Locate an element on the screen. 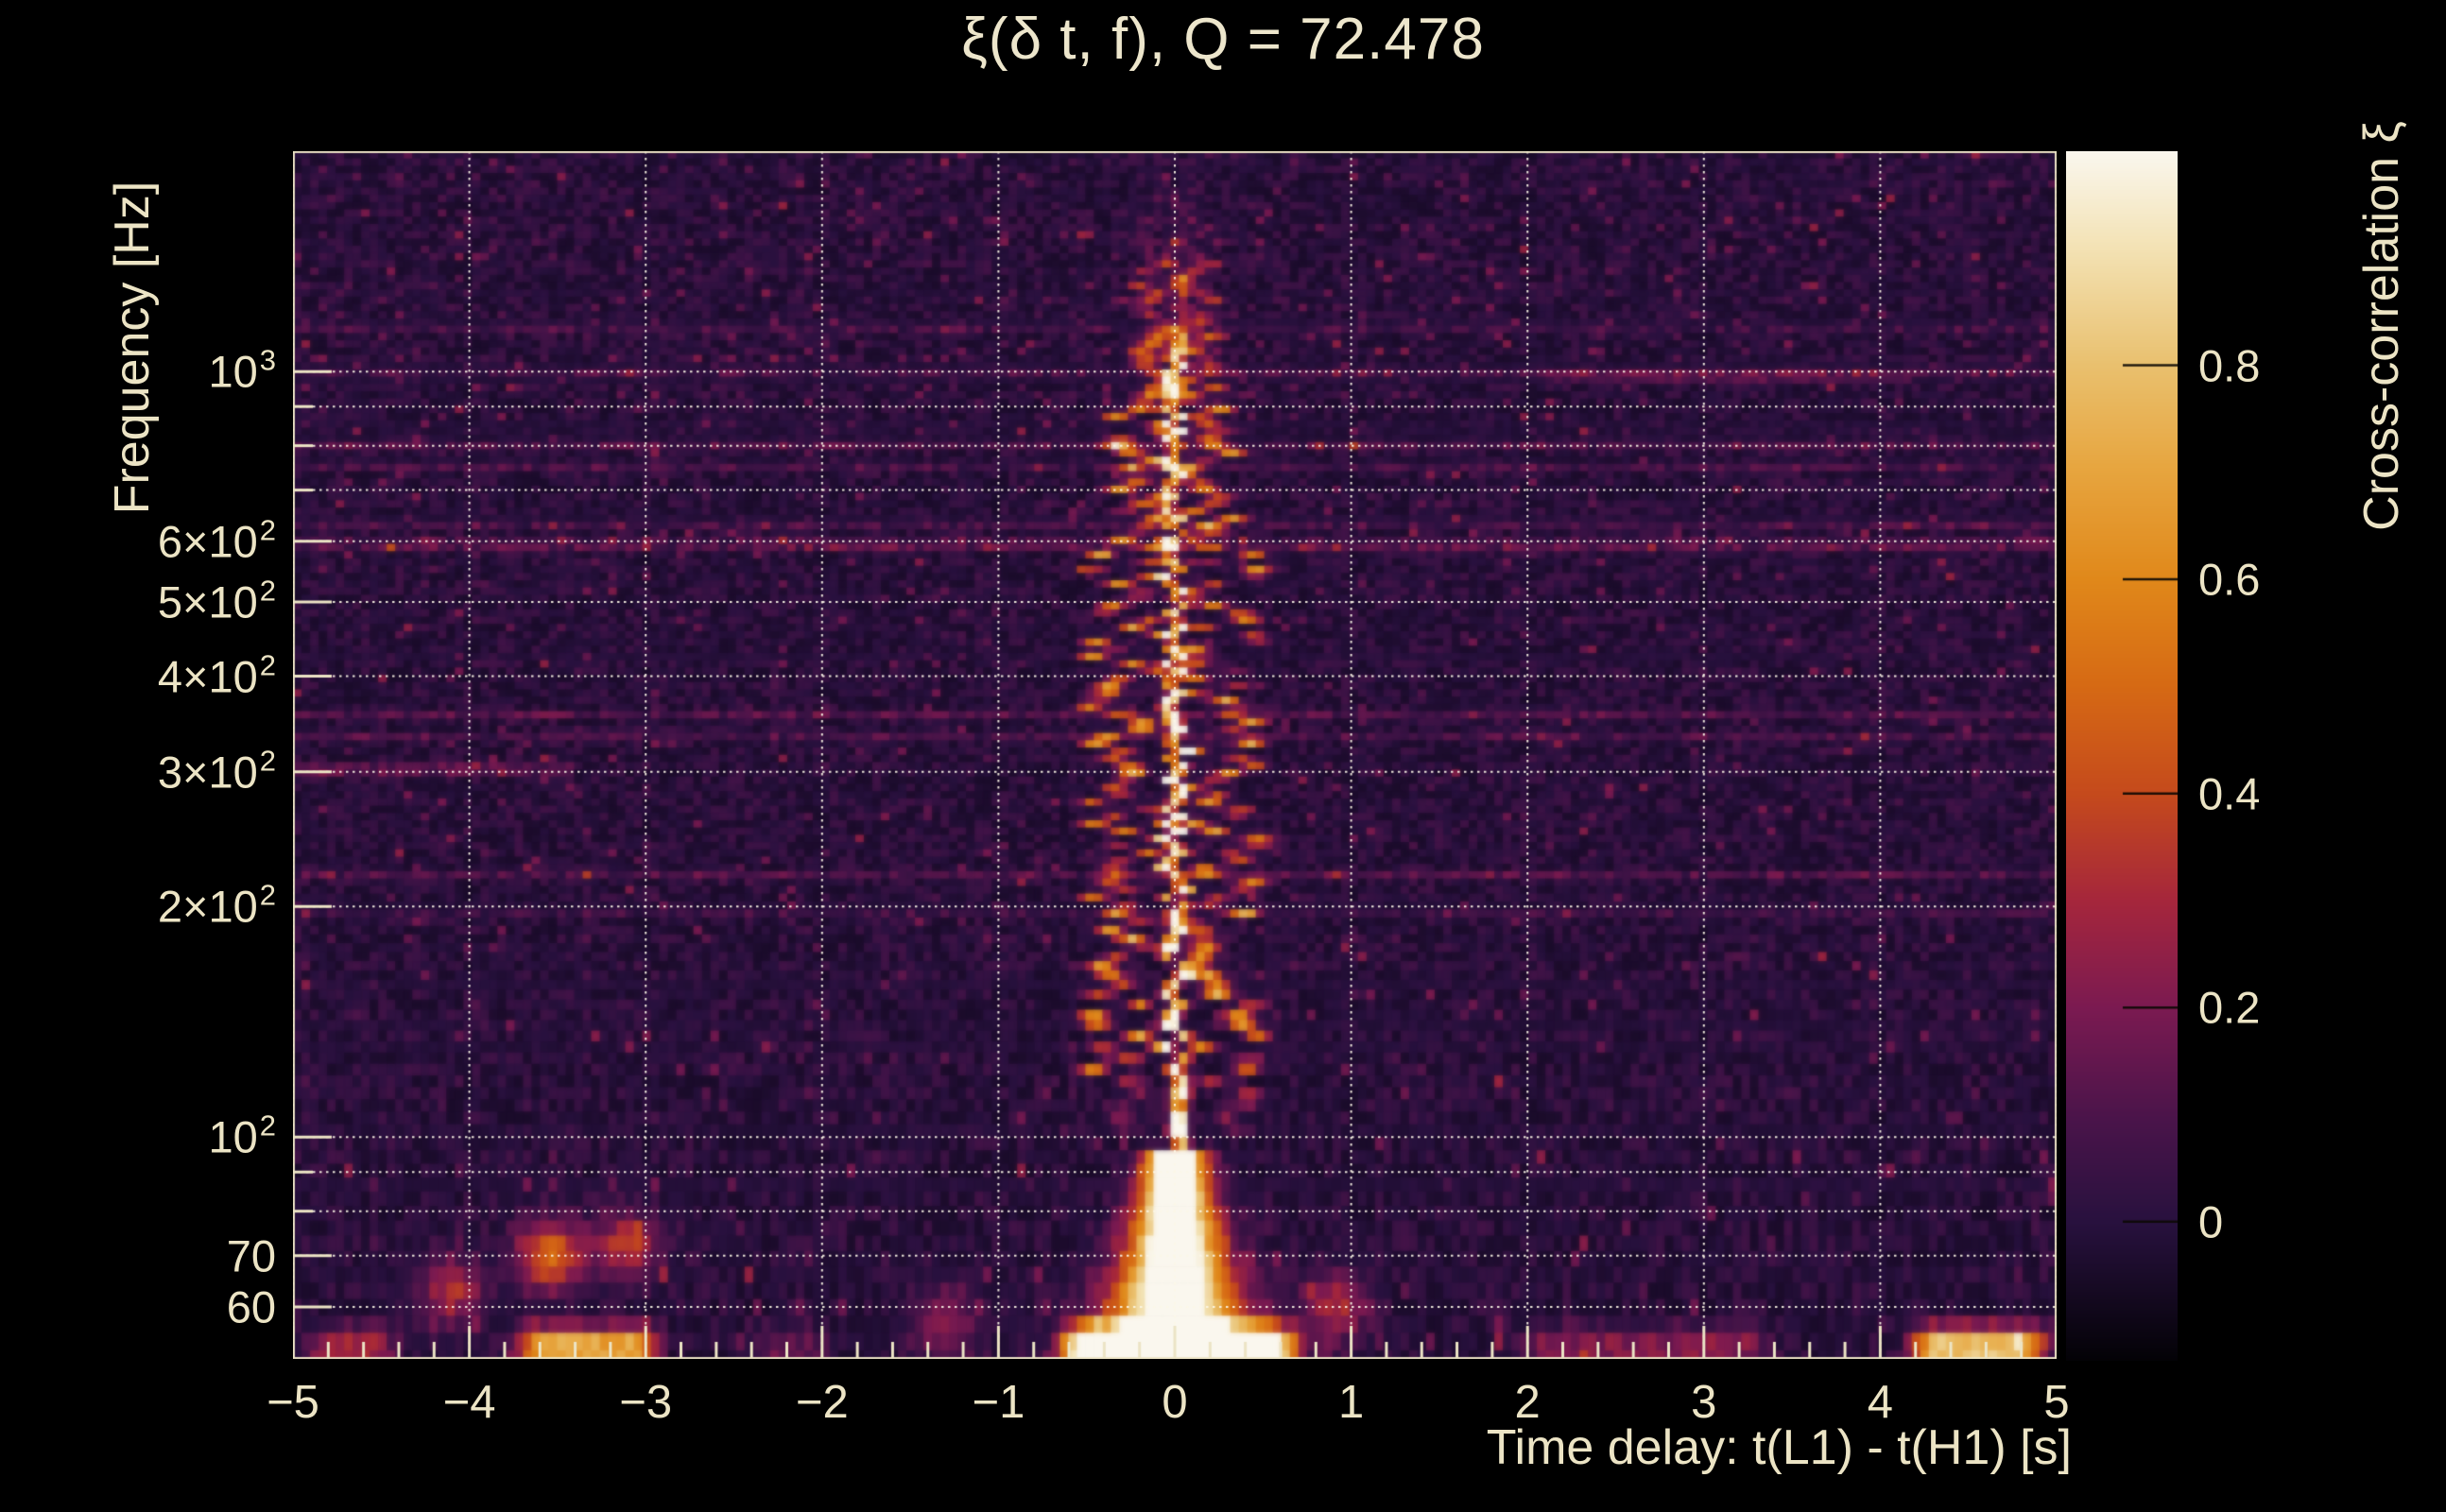 This screenshot has width=2446, height=1512. y-tick-label: 6×102 is located at coordinates (217, 540).